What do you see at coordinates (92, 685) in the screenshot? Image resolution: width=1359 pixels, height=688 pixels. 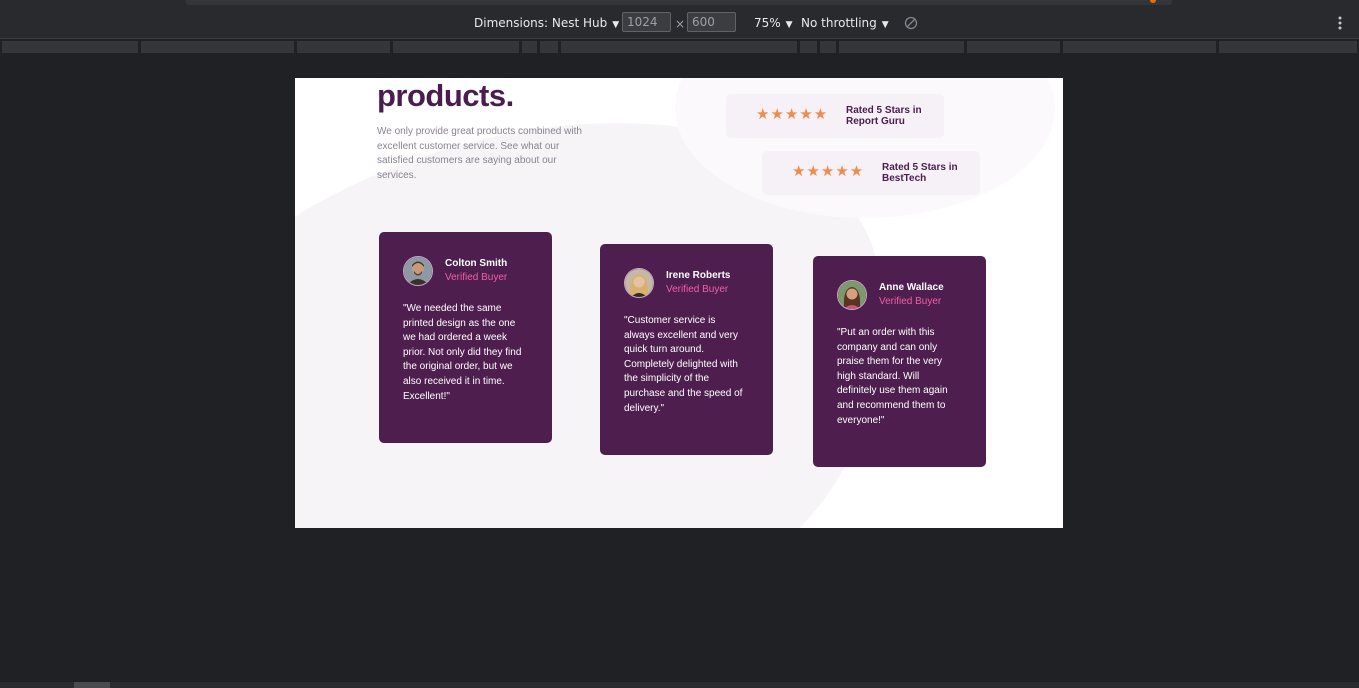 I see `scrollbar-thumb` at bounding box center [92, 685].